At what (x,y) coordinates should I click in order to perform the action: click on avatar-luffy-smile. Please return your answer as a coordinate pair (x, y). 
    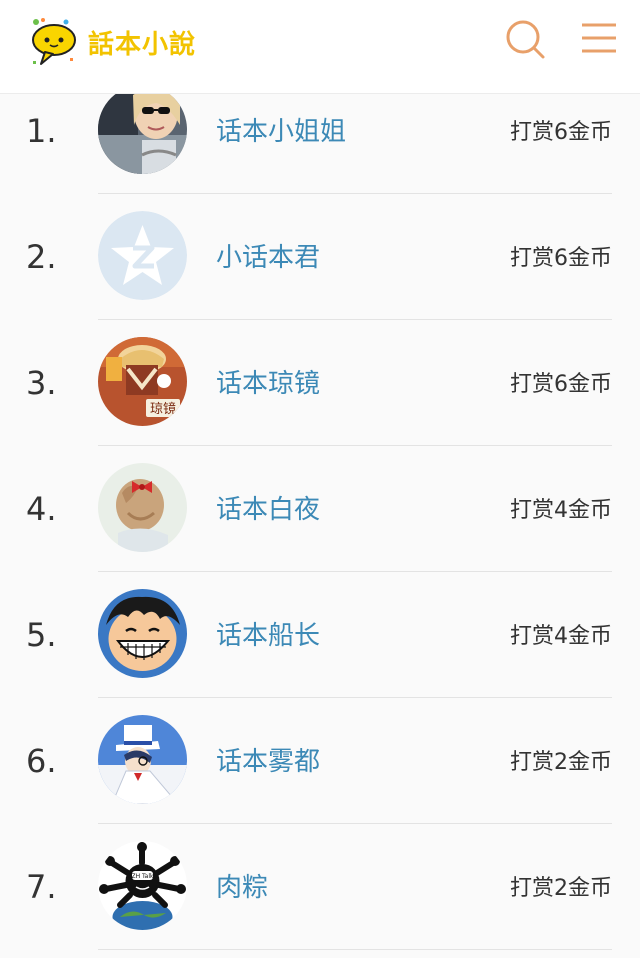
    Looking at the image, I should click on (142, 633).